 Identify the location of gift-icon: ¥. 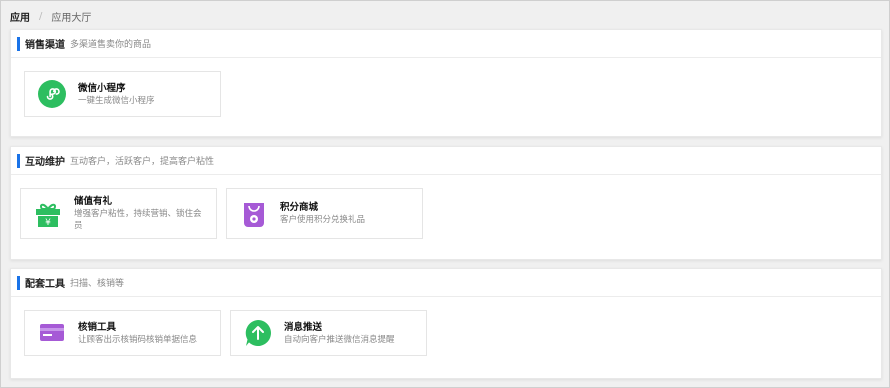
(48, 214).